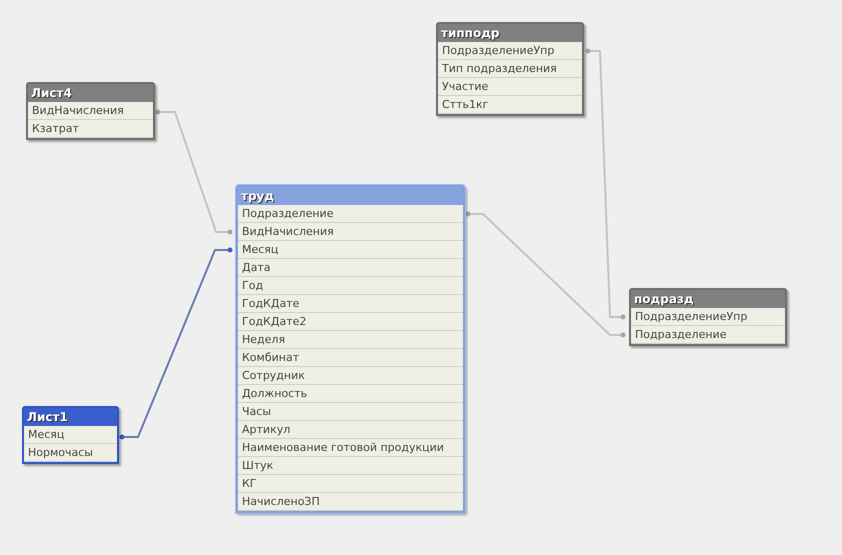 This screenshot has height=555, width=842. What do you see at coordinates (90, 111) in the screenshot?
I see `table-box: Лист4 ВидНачисления Кзатрат` at bounding box center [90, 111].